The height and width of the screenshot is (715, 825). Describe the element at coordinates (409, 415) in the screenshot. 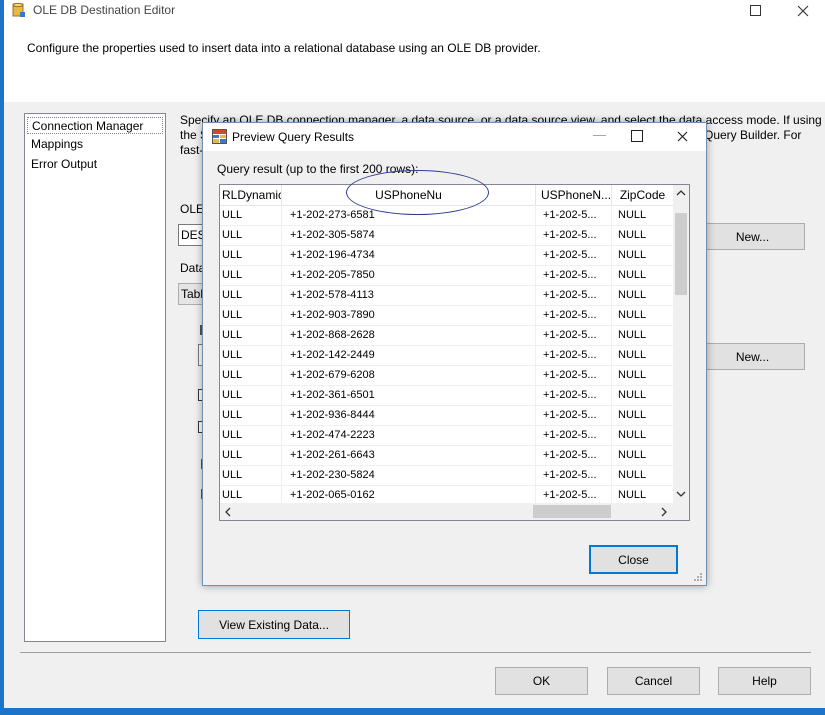

I see `table-cell: +1-202-936-8444` at that location.